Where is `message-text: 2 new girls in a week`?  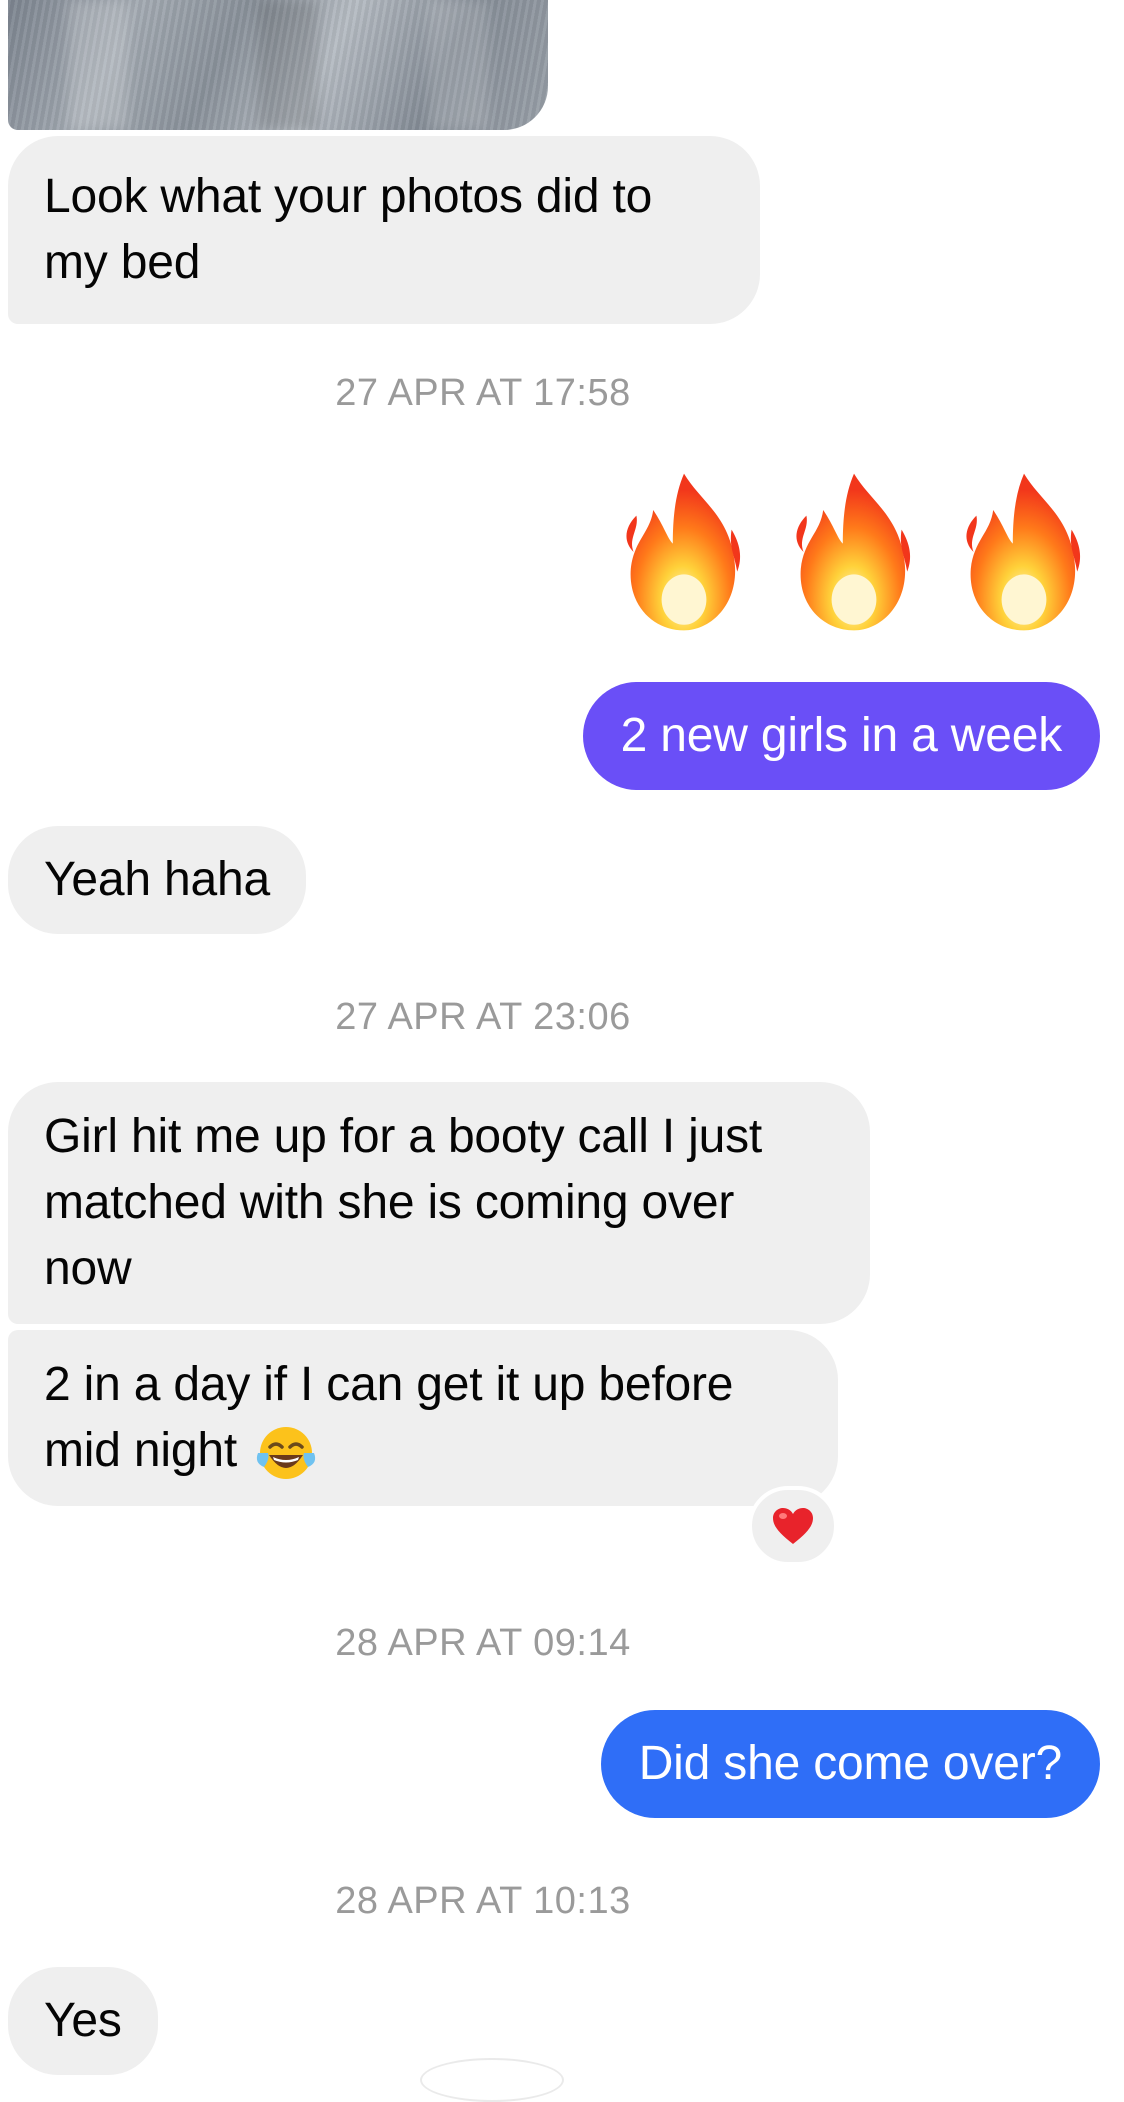 message-text: 2 new girls in a week is located at coordinates (841, 735).